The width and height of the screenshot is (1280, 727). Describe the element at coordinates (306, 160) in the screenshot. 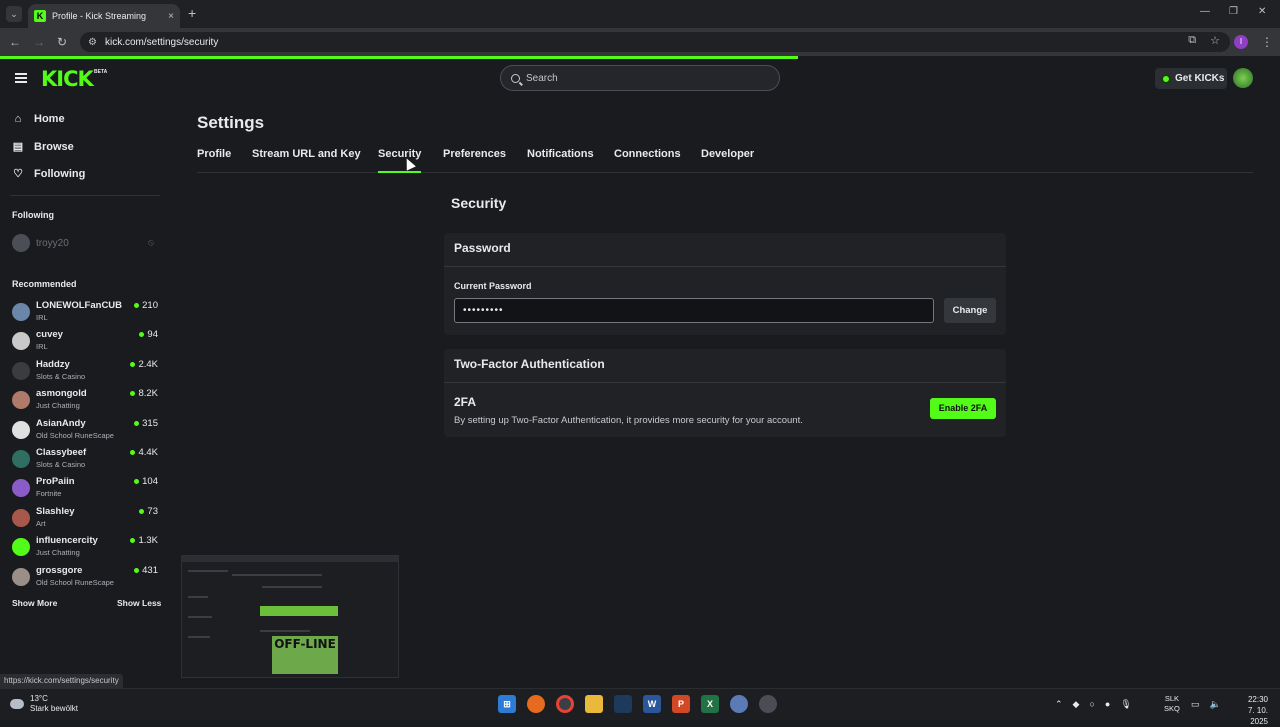

I see `tab-stream-url-and-key: Stream URL and Key` at that location.